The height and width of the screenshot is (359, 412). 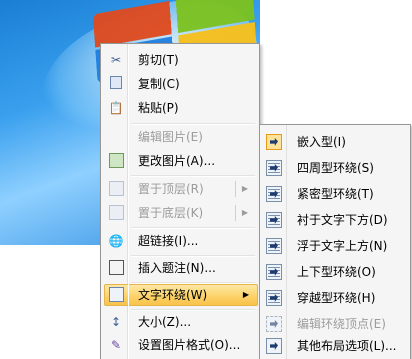 I want to click on change-picture-icon, so click(x=116, y=161).